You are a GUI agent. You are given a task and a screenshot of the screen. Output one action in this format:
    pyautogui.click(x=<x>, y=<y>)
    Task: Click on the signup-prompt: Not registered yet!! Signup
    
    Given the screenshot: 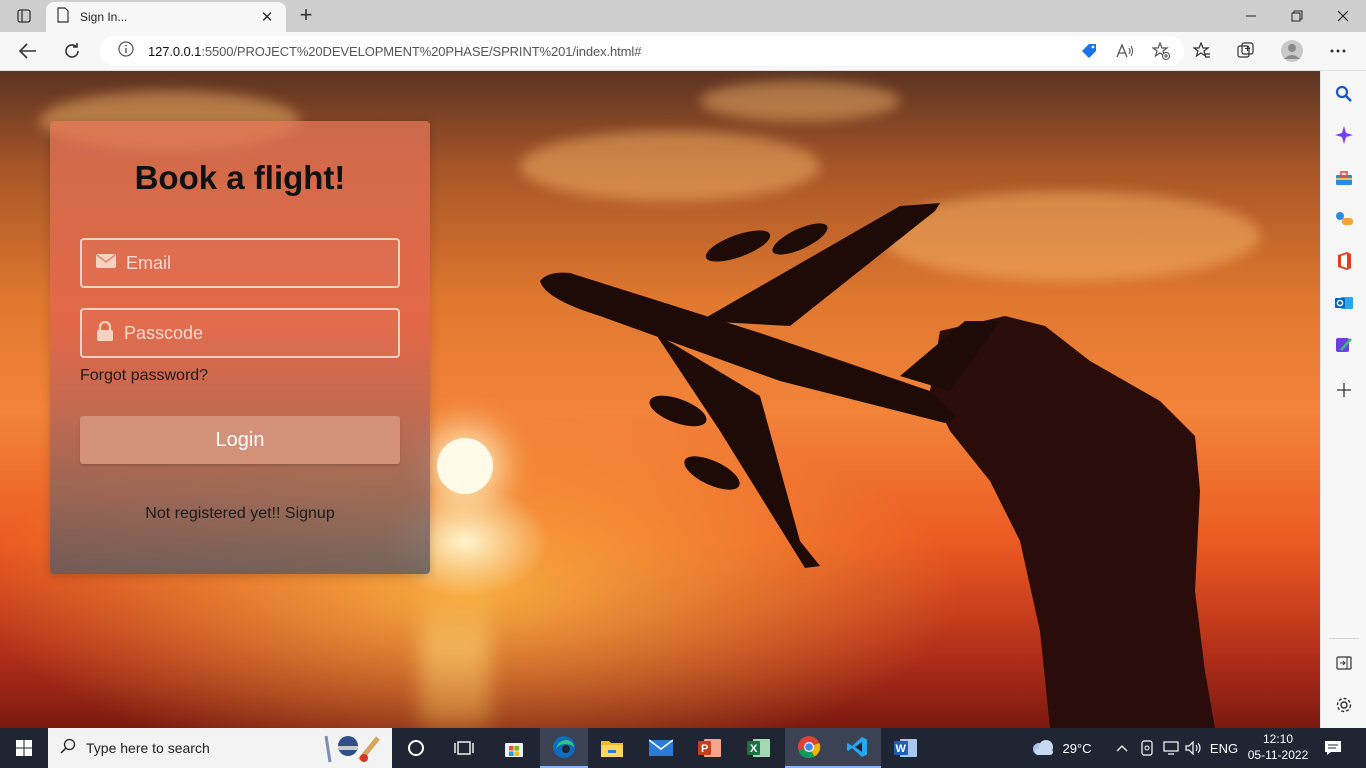 What is the action you would take?
    pyautogui.click(x=240, y=514)
    